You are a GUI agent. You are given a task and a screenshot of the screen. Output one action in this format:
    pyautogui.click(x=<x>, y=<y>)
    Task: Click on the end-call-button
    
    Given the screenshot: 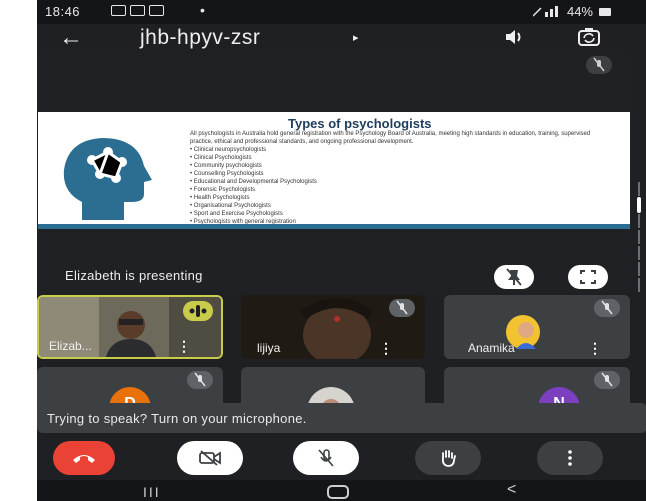 What is the action you would take?
    pyautogui.click(x=84, y=458)
    